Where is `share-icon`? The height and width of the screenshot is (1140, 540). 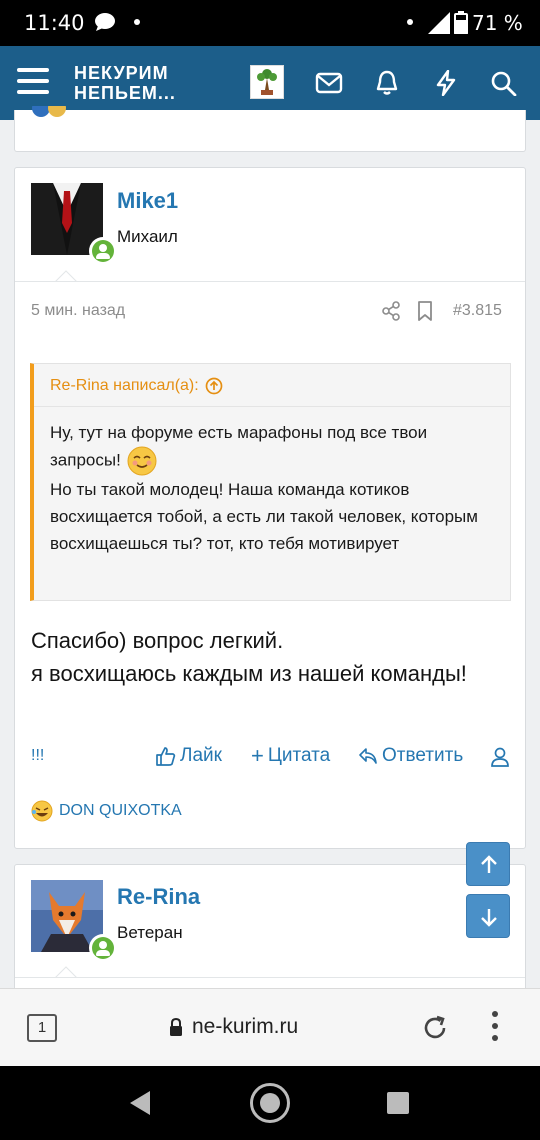
share-icon is located at coordinates (391, 311).